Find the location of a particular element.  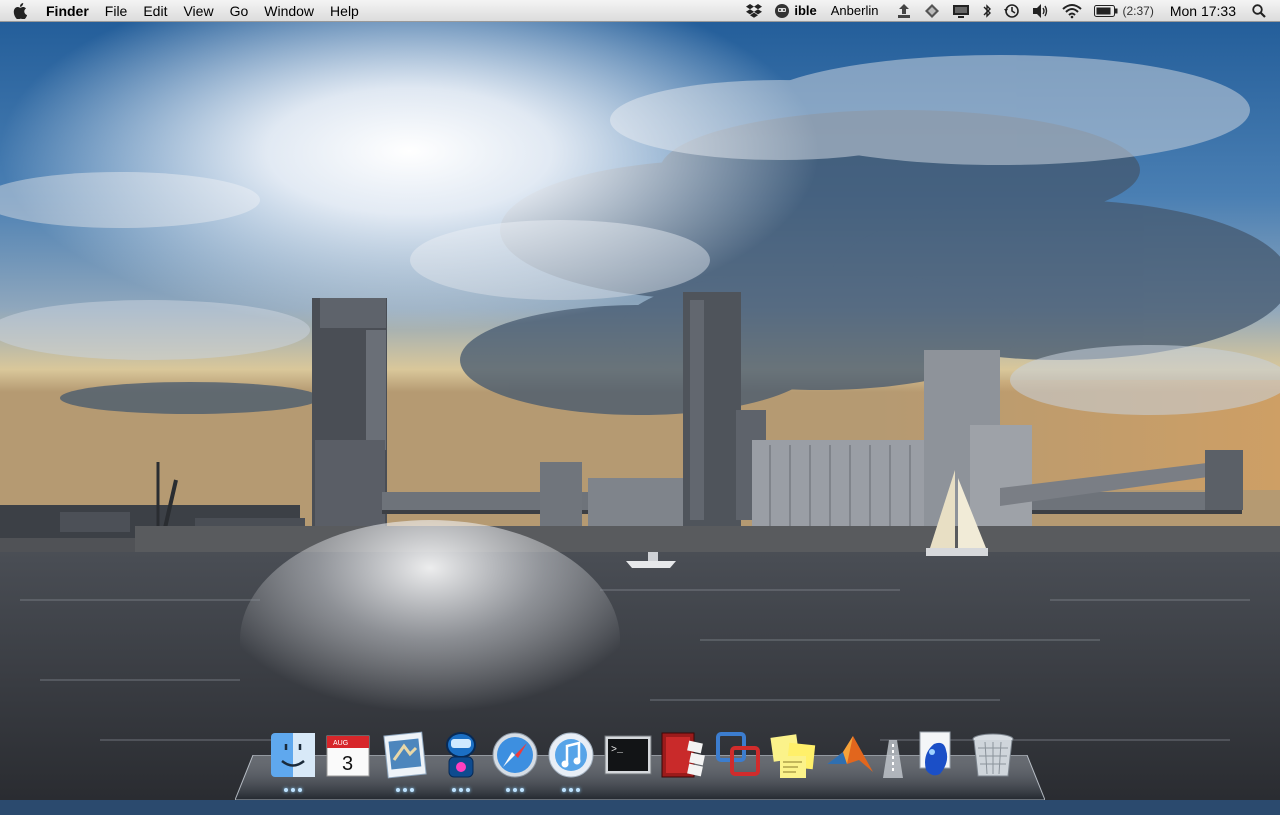

dock-finder-icon is located at coordinates (293, 755).